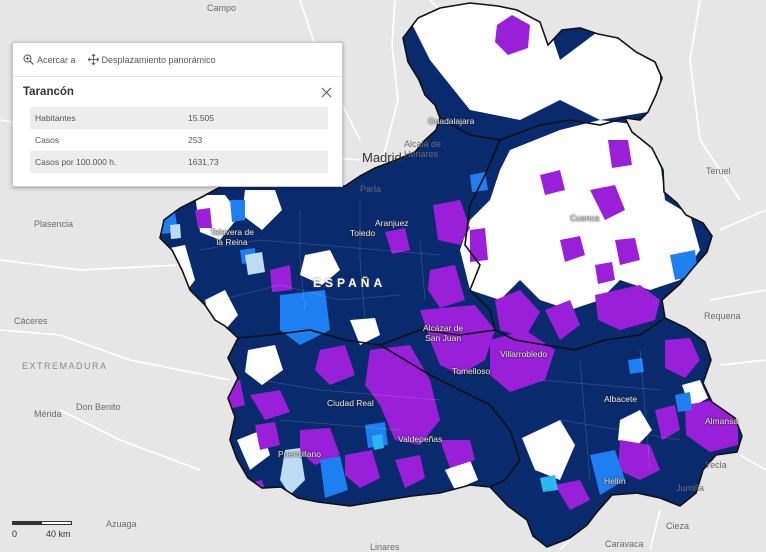  I want to click on table-row: Casos por 100.000 h. 1631,73, so click(179, 162).